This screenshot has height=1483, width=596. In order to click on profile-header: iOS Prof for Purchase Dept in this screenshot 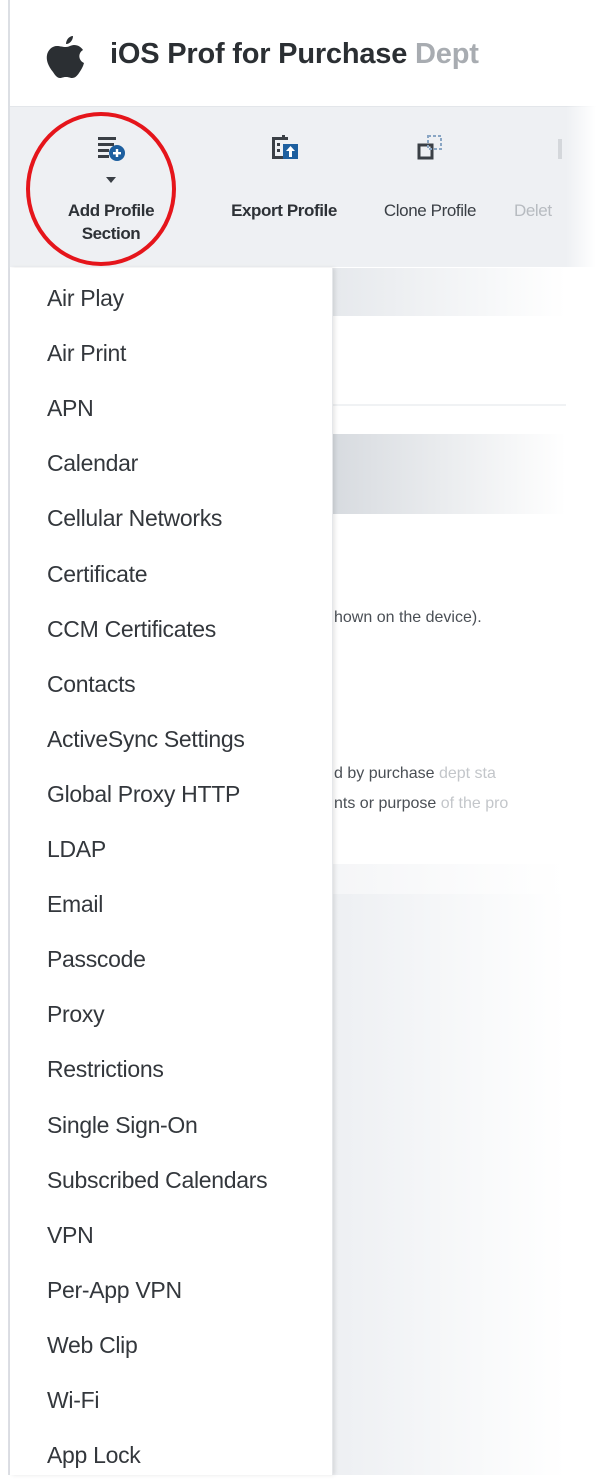, I will do `click(303, 53)`.